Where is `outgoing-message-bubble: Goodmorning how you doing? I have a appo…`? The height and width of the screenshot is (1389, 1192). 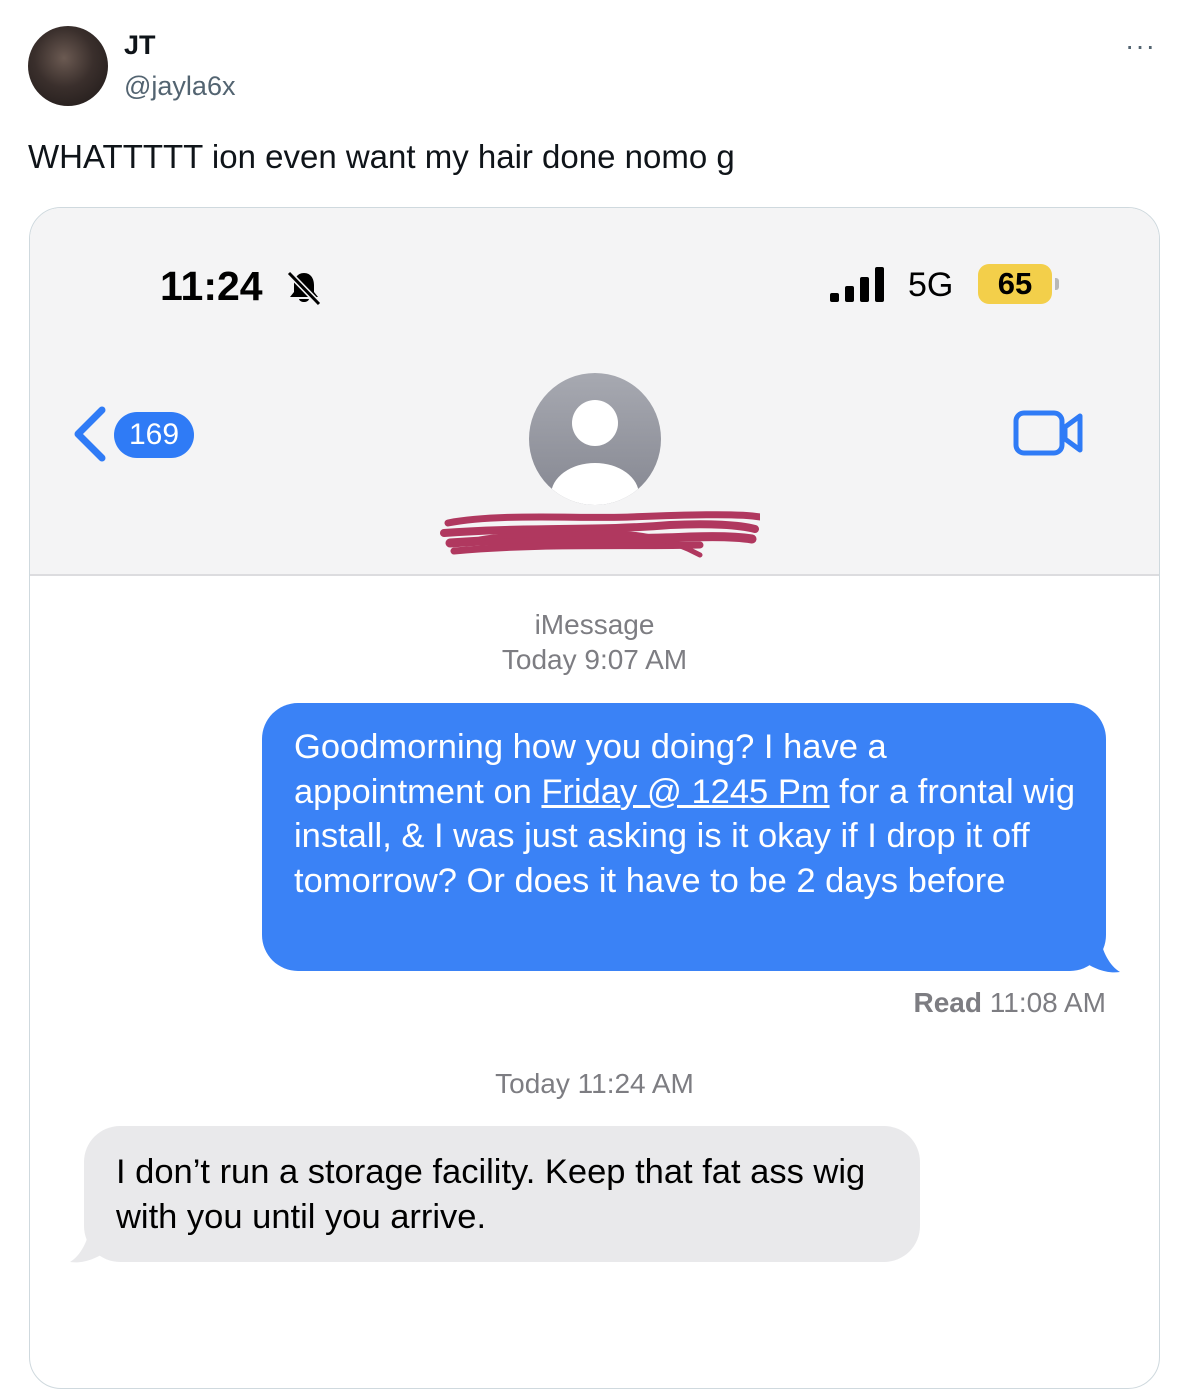
outgoing-message-bubble: Goodmorning how you doing? I have a appo… is located at coordinates (684, 837).